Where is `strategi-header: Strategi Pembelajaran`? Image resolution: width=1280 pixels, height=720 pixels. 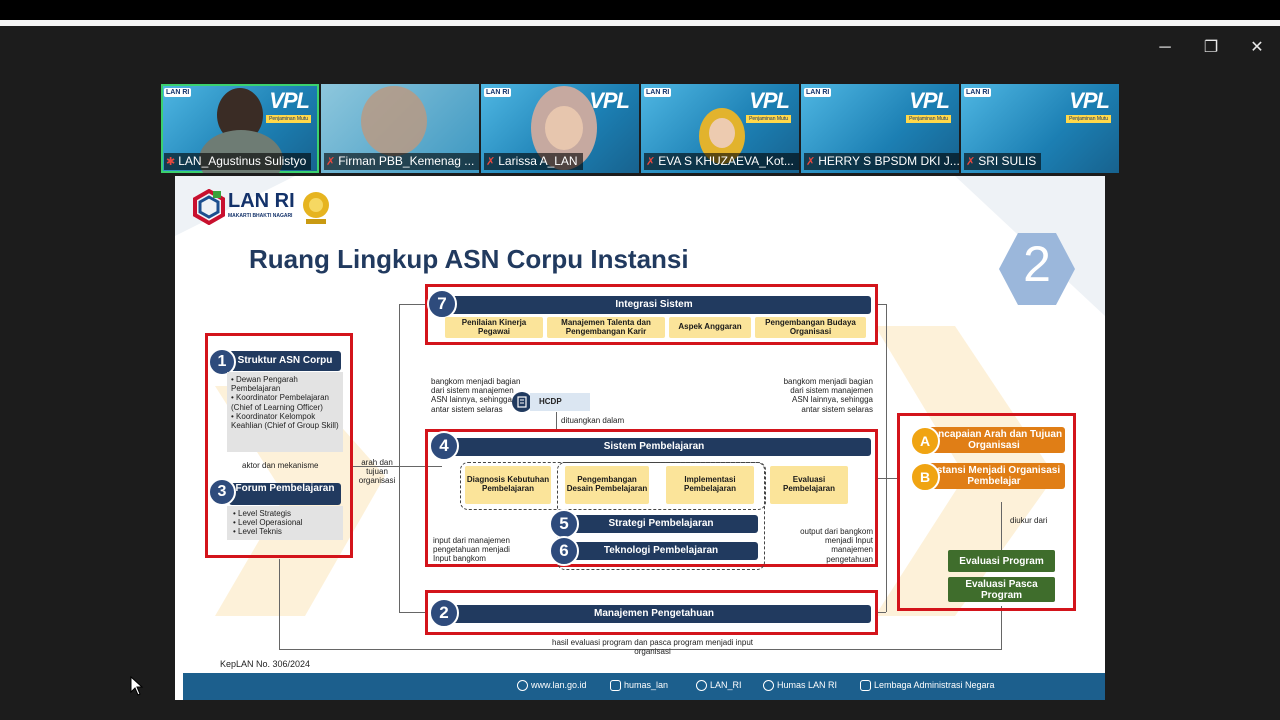
strategi-header: Strategi Pembelajaran is located at coordinates (661, 524).